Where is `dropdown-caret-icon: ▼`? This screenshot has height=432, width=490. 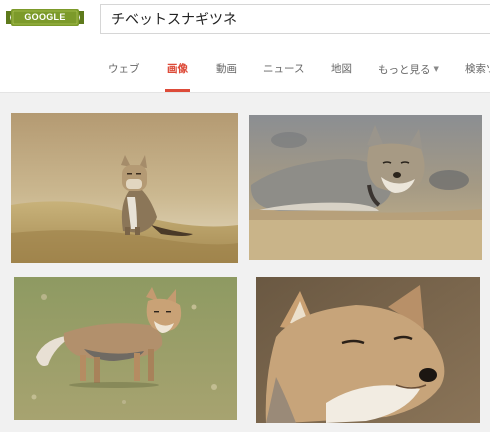 dropdown-caret-icon: ▼ is located at coordinates (436, 69).